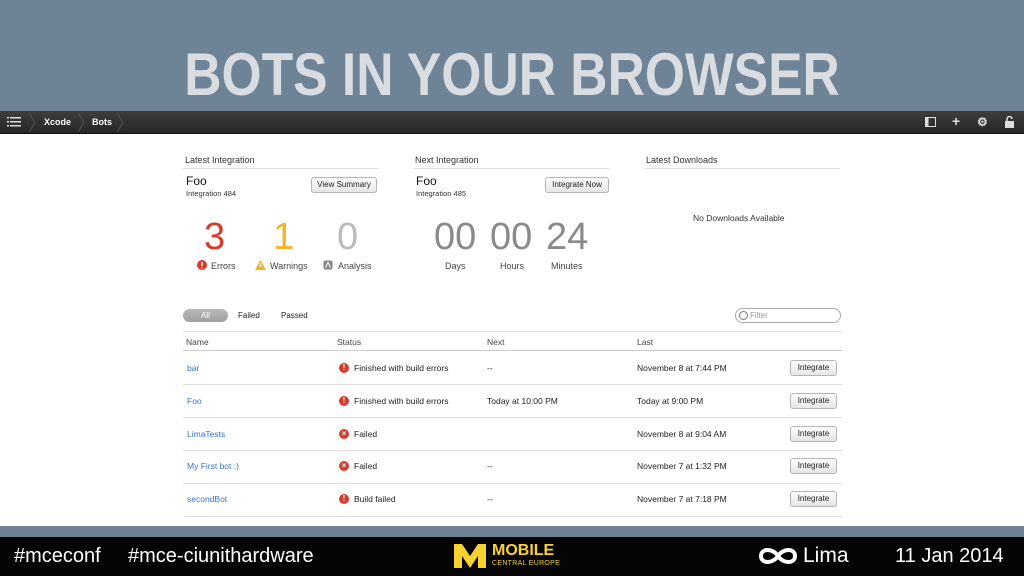  Describe the element at coordinates (788, 315) in the screenshot. I see `filter-search-input: Filter` at that location.